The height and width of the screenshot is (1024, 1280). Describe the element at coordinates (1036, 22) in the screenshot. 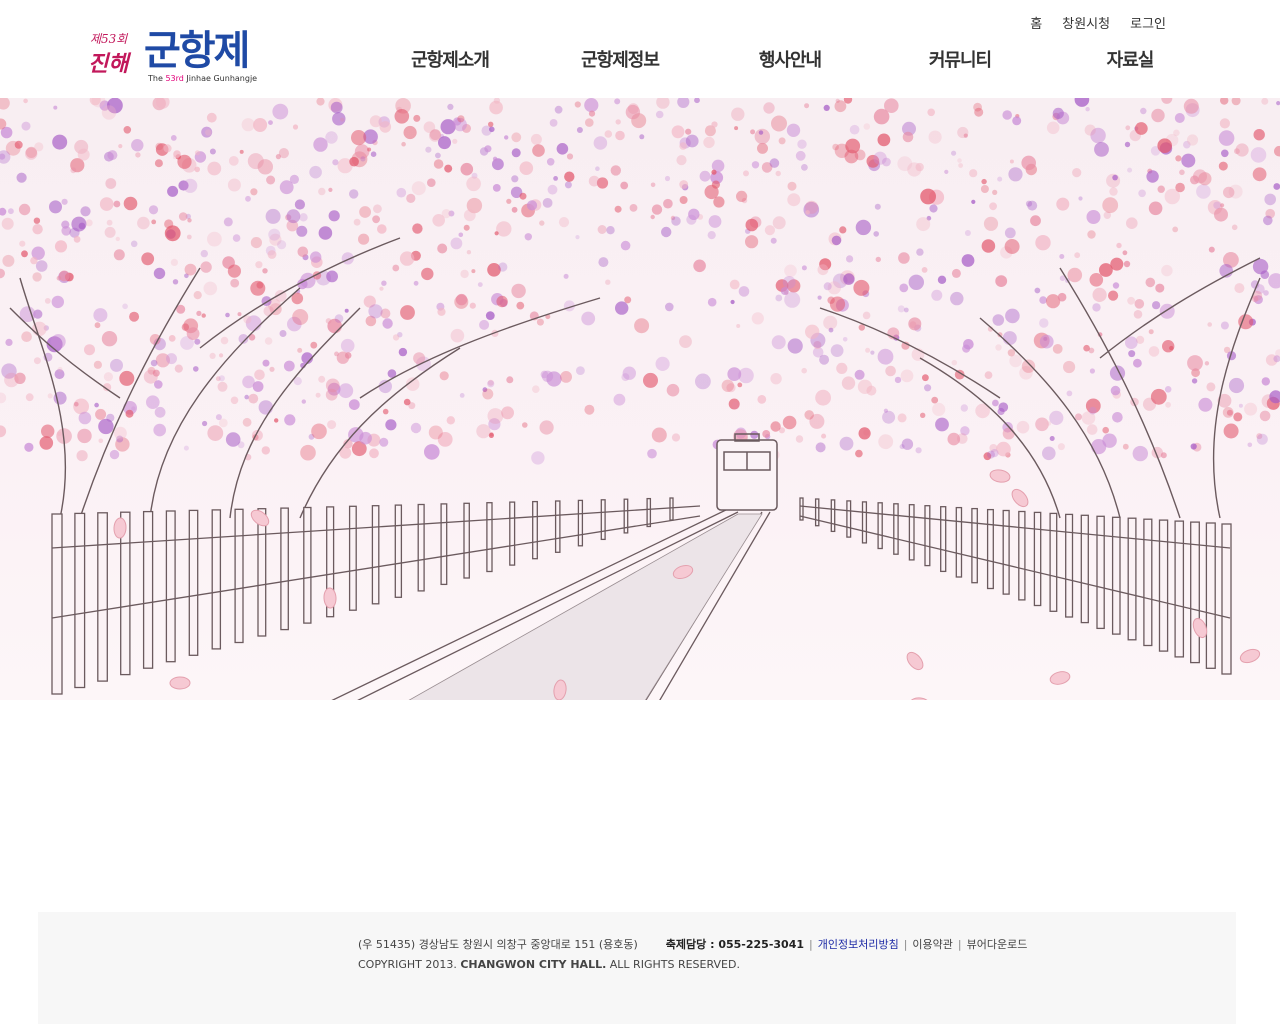

I see `util-home-link: 홈` at that location.